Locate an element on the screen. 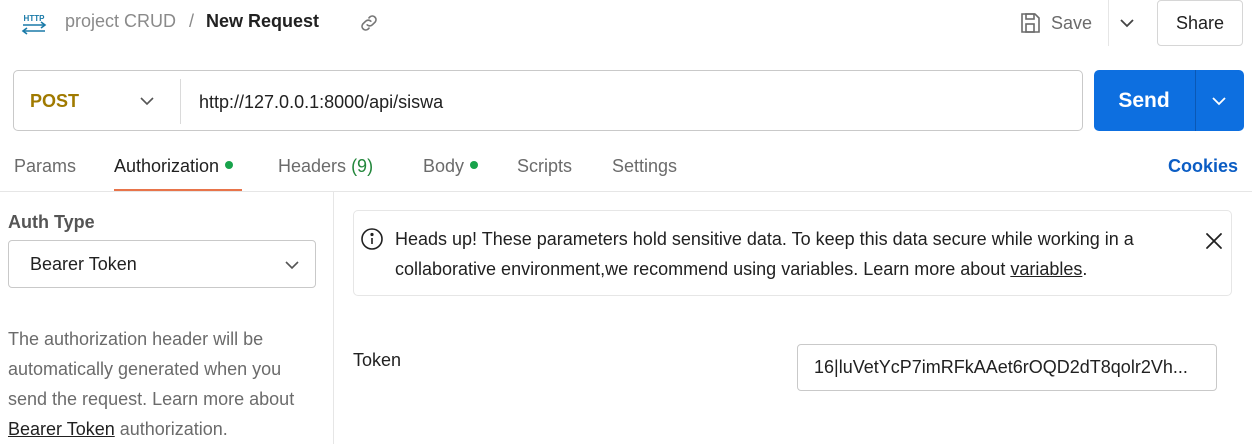 This screenshot has height=444, width=1252. breadcrumb-collection: project CRUD is located at coordinates (120, 21).